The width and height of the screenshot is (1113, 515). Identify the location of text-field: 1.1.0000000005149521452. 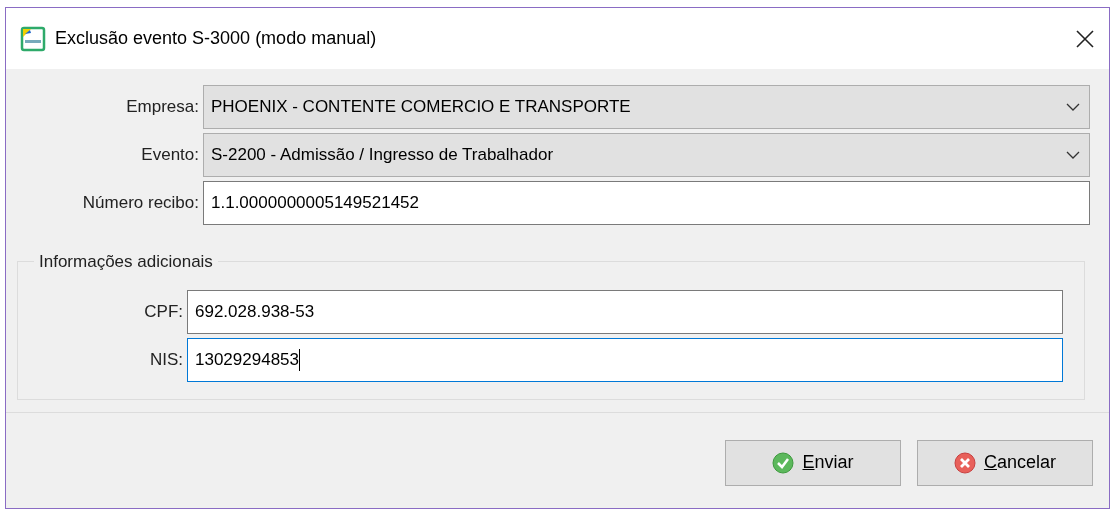
(646, 203).